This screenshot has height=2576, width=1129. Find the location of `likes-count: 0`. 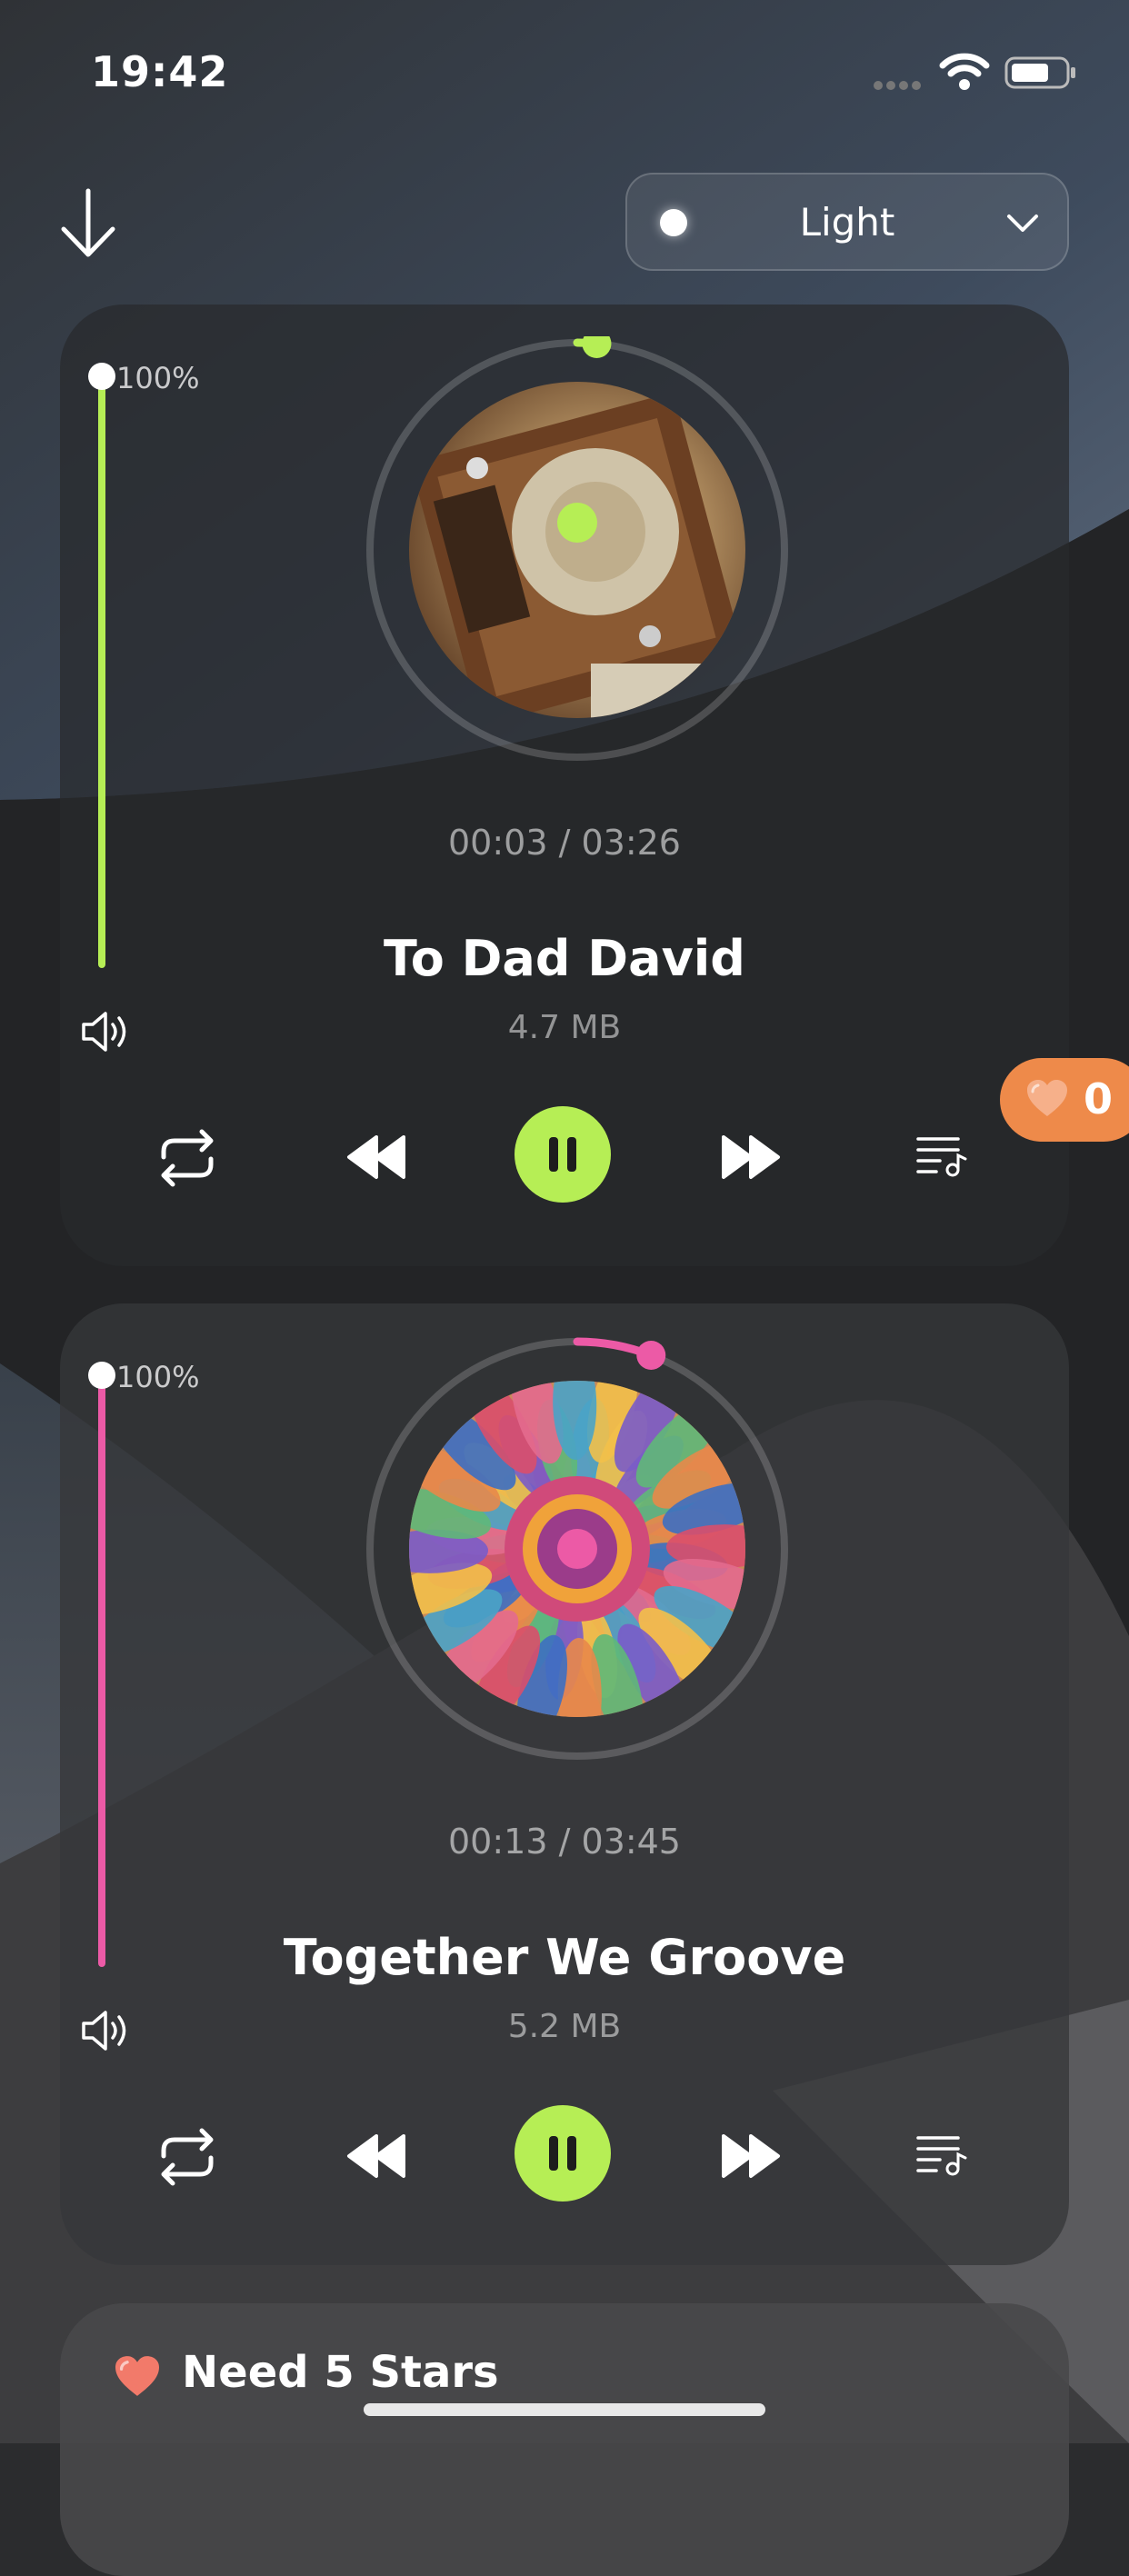

likes-count: 0 is located at coordinates (1099, 1098).